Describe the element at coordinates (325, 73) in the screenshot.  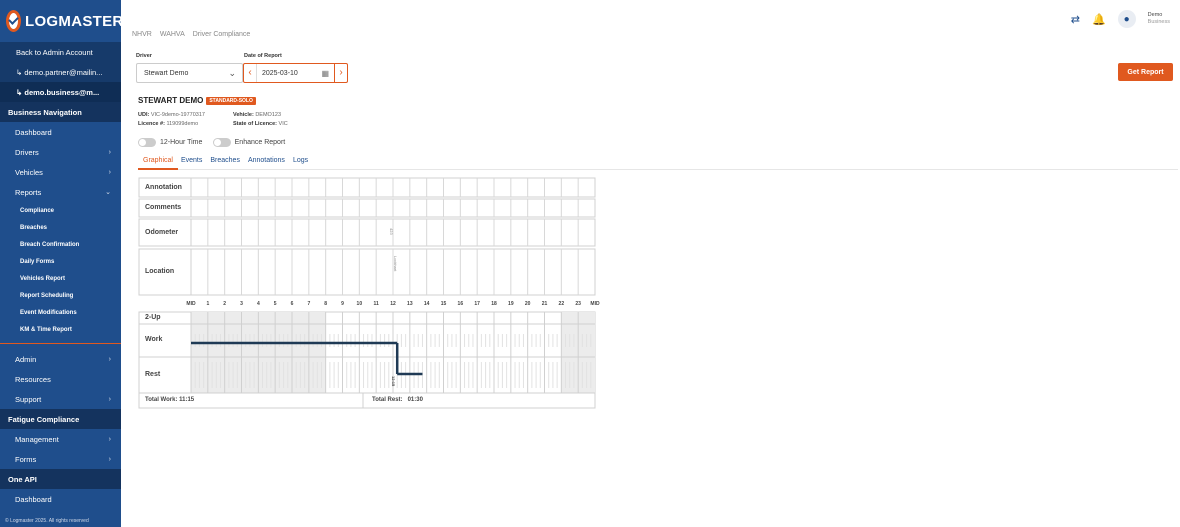
I see `calendar-icon: ▦` at that location.